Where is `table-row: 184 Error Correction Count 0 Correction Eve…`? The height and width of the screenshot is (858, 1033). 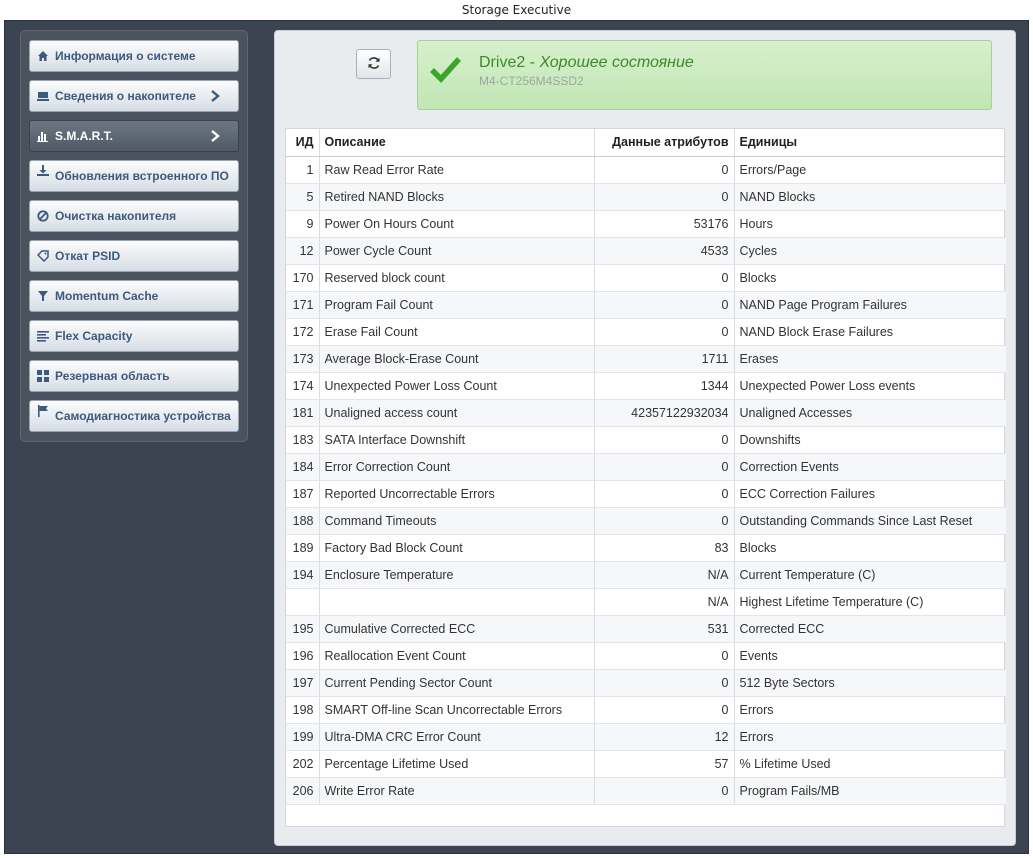 table-row: 184 Error Correction Count 0 Correction Eve… is located at coordinates (646, 467).